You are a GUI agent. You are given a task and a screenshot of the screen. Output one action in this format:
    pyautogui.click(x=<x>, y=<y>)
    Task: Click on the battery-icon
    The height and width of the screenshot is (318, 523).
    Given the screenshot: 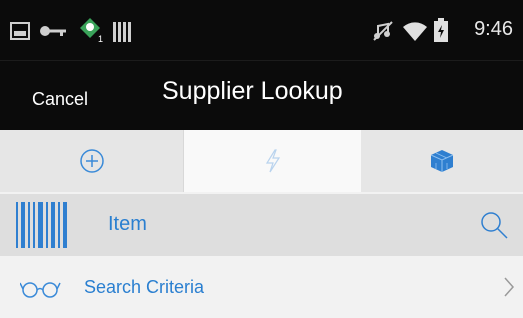 What is the action you would take?
    pyautogui.click(x=441, y=30)
    